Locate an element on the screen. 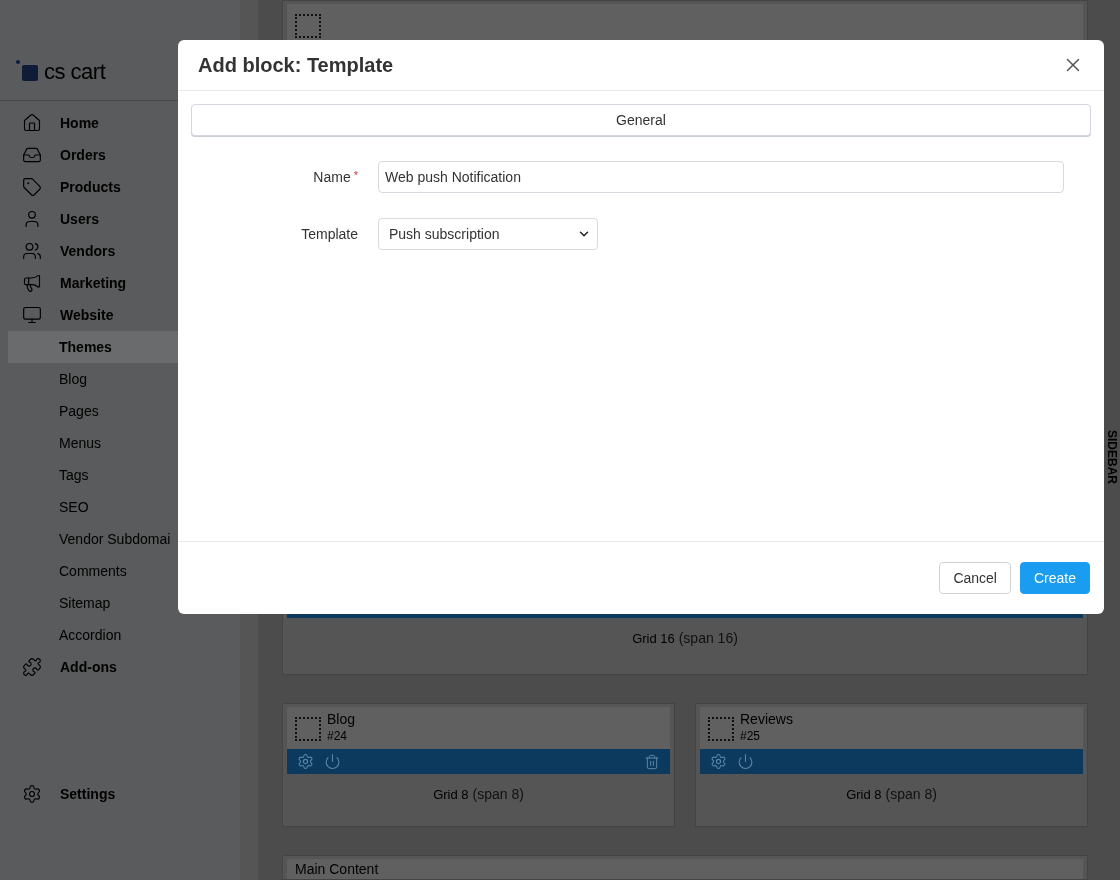 The width and height of the screenshot is (1120, 880). nav-item: Orders is located at coordinates (124, 155).